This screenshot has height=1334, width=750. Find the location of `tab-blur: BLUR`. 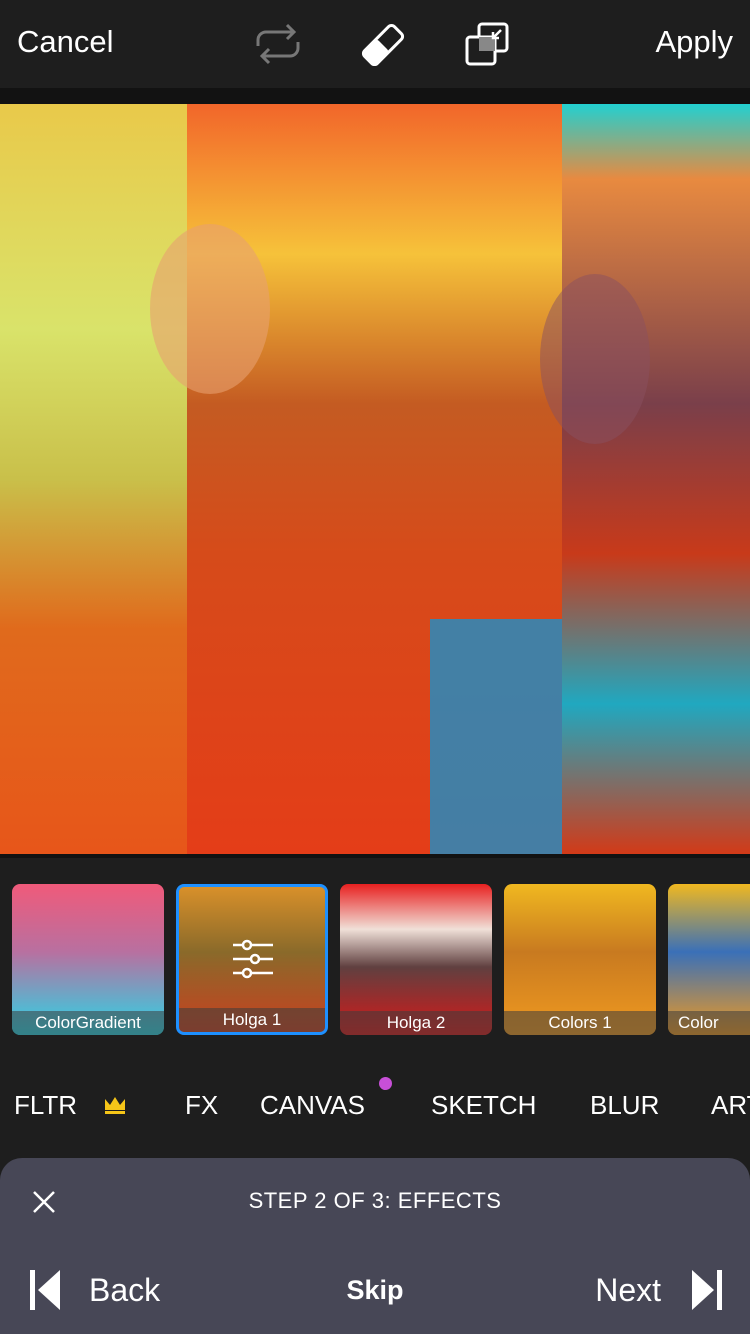

tab-blur: BLUR is located at coordinates (624, 1105).